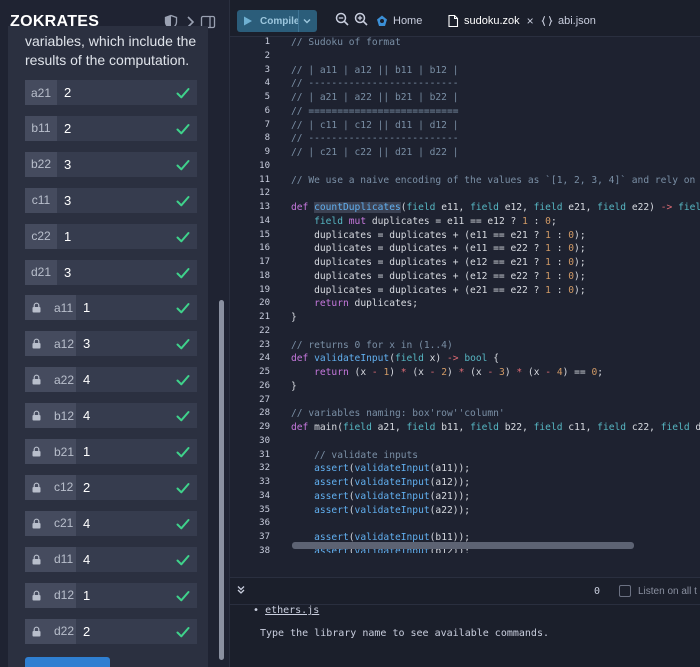 The width and height of the screenshot is (700, 667). What do you see at coordinates (292, 610) in the screenshot?
I see `library-link: ethers.js` at bounding box center [292, 610].